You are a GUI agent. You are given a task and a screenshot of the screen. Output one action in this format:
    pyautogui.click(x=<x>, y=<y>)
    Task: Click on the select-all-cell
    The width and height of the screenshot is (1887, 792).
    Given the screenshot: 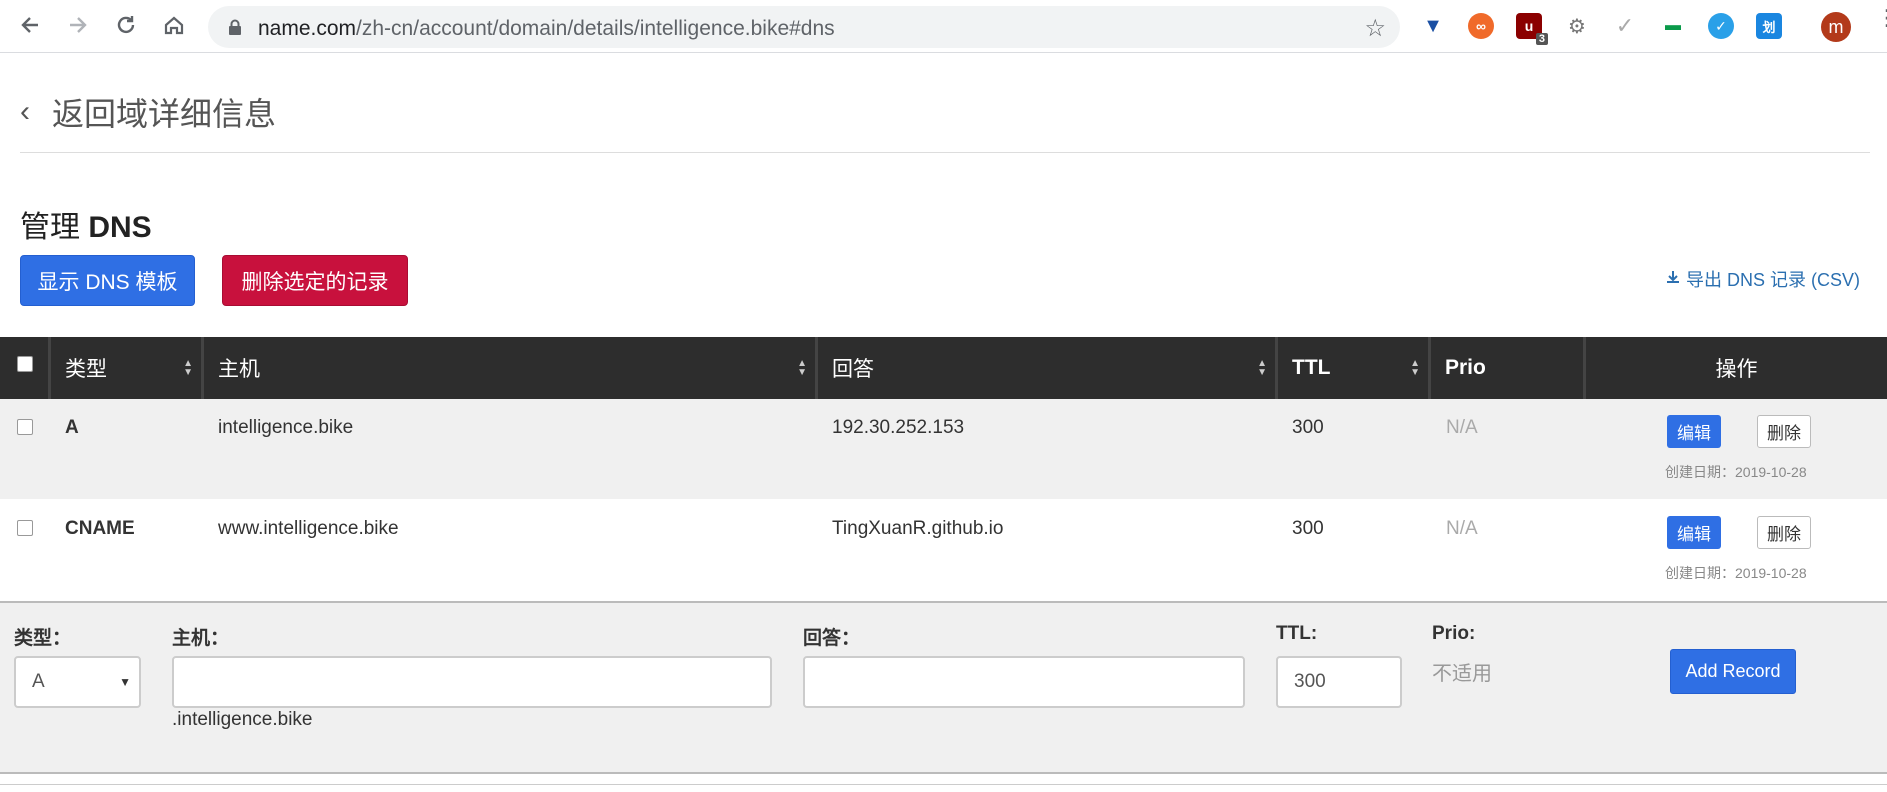 What is the action you would take?
    pyautogui.click(x=25, y=368)
    